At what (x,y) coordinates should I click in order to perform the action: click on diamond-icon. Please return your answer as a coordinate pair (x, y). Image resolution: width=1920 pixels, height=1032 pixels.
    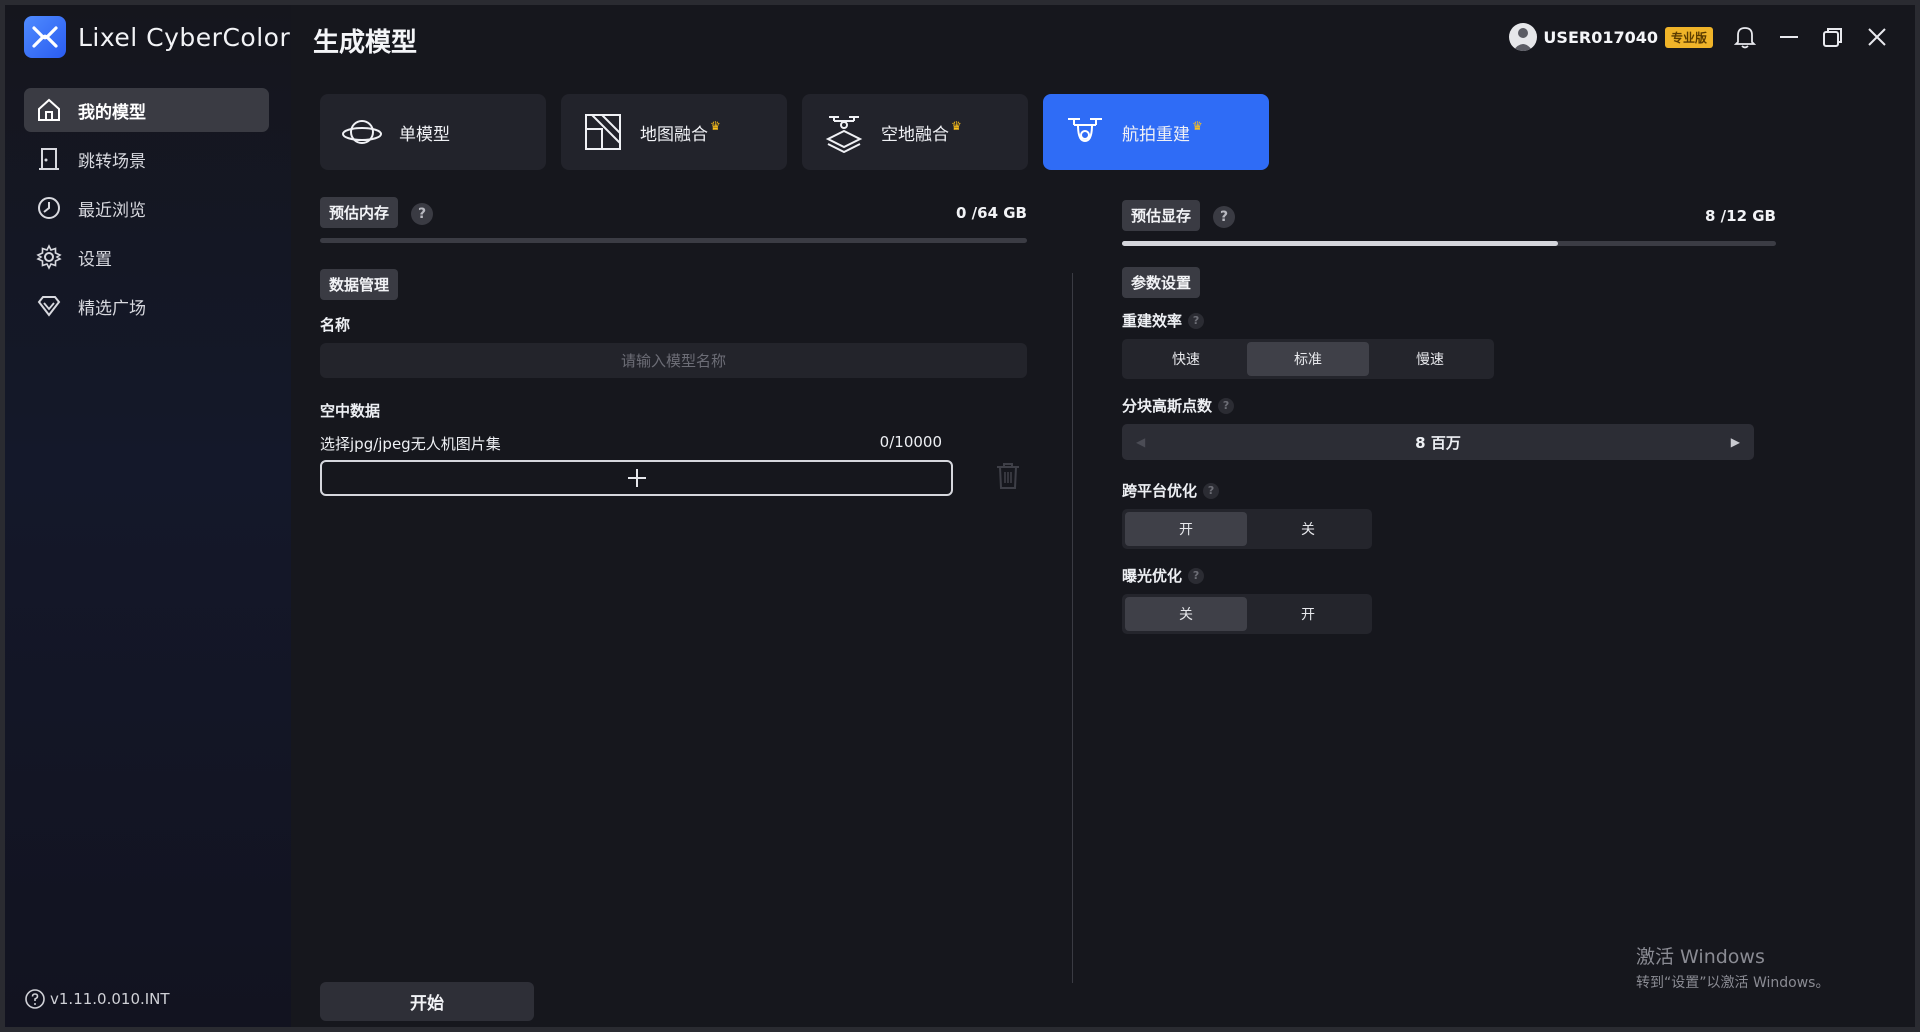
    Looking at the image, I should click on (49, 306).